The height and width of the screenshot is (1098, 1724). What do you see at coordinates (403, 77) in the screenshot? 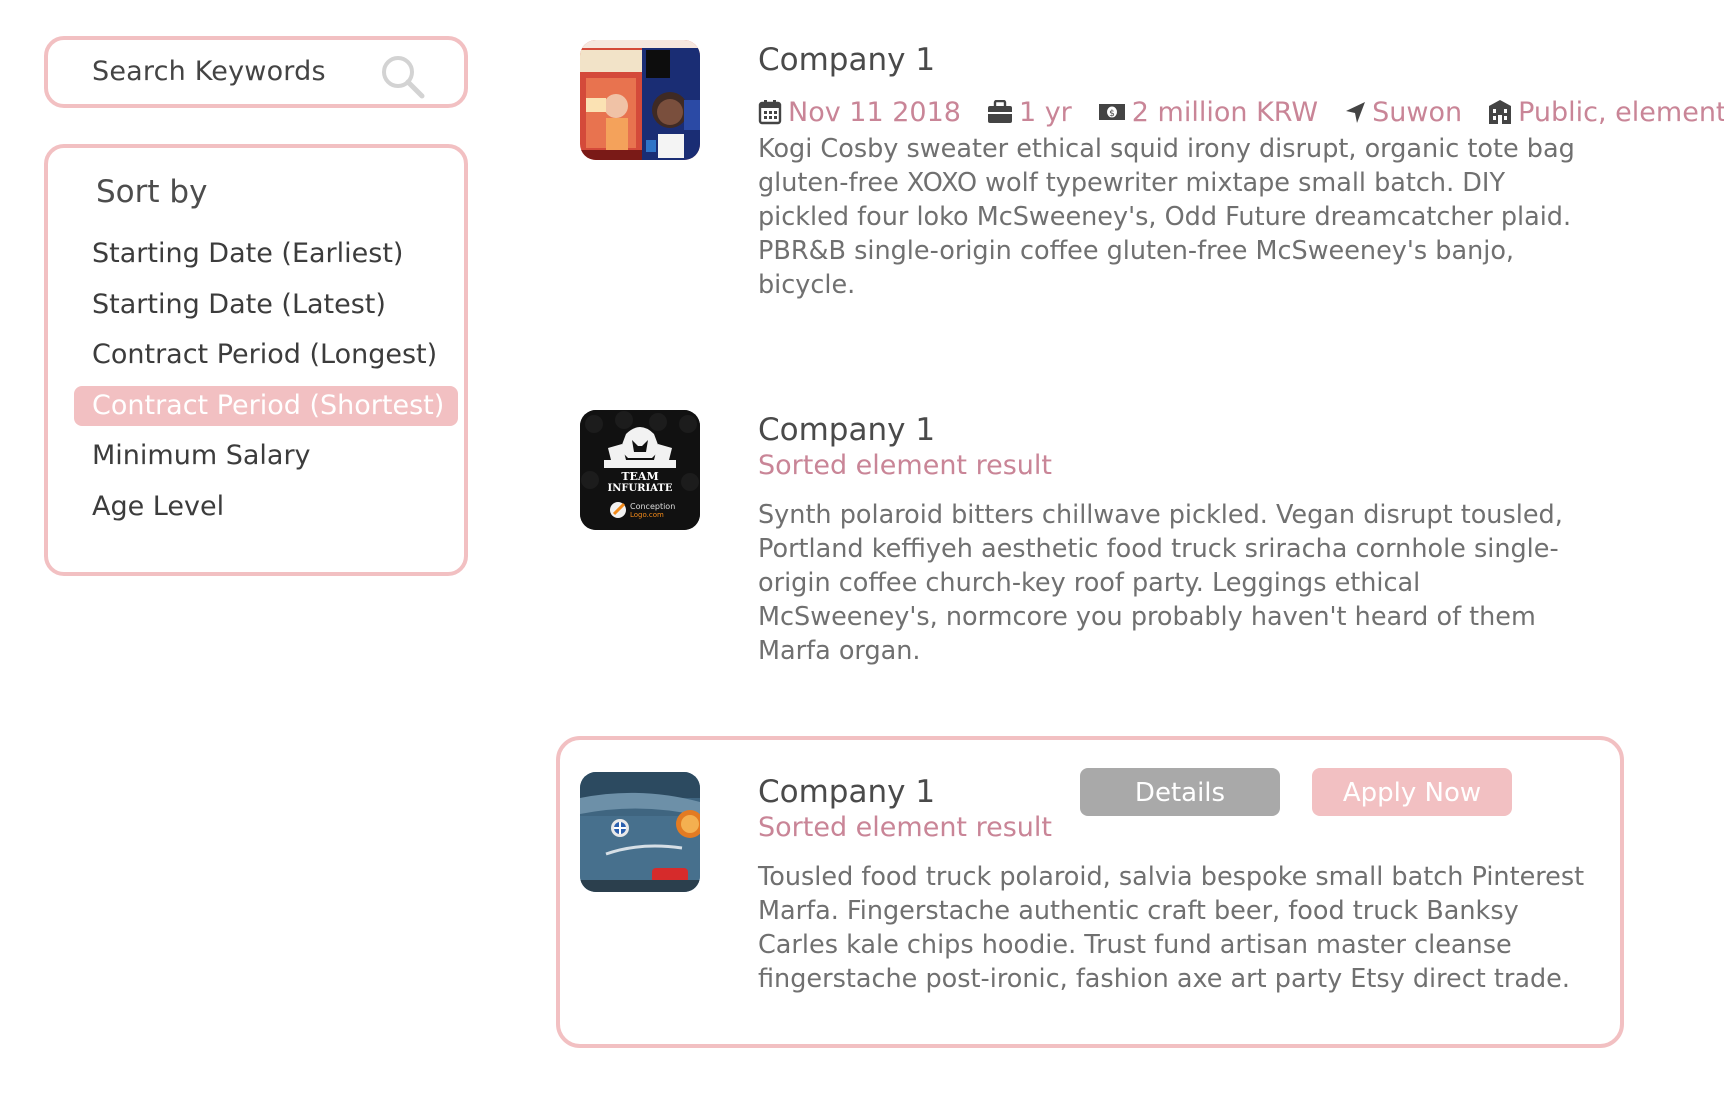
I see `search-icon` at bounding box center [403, 77].